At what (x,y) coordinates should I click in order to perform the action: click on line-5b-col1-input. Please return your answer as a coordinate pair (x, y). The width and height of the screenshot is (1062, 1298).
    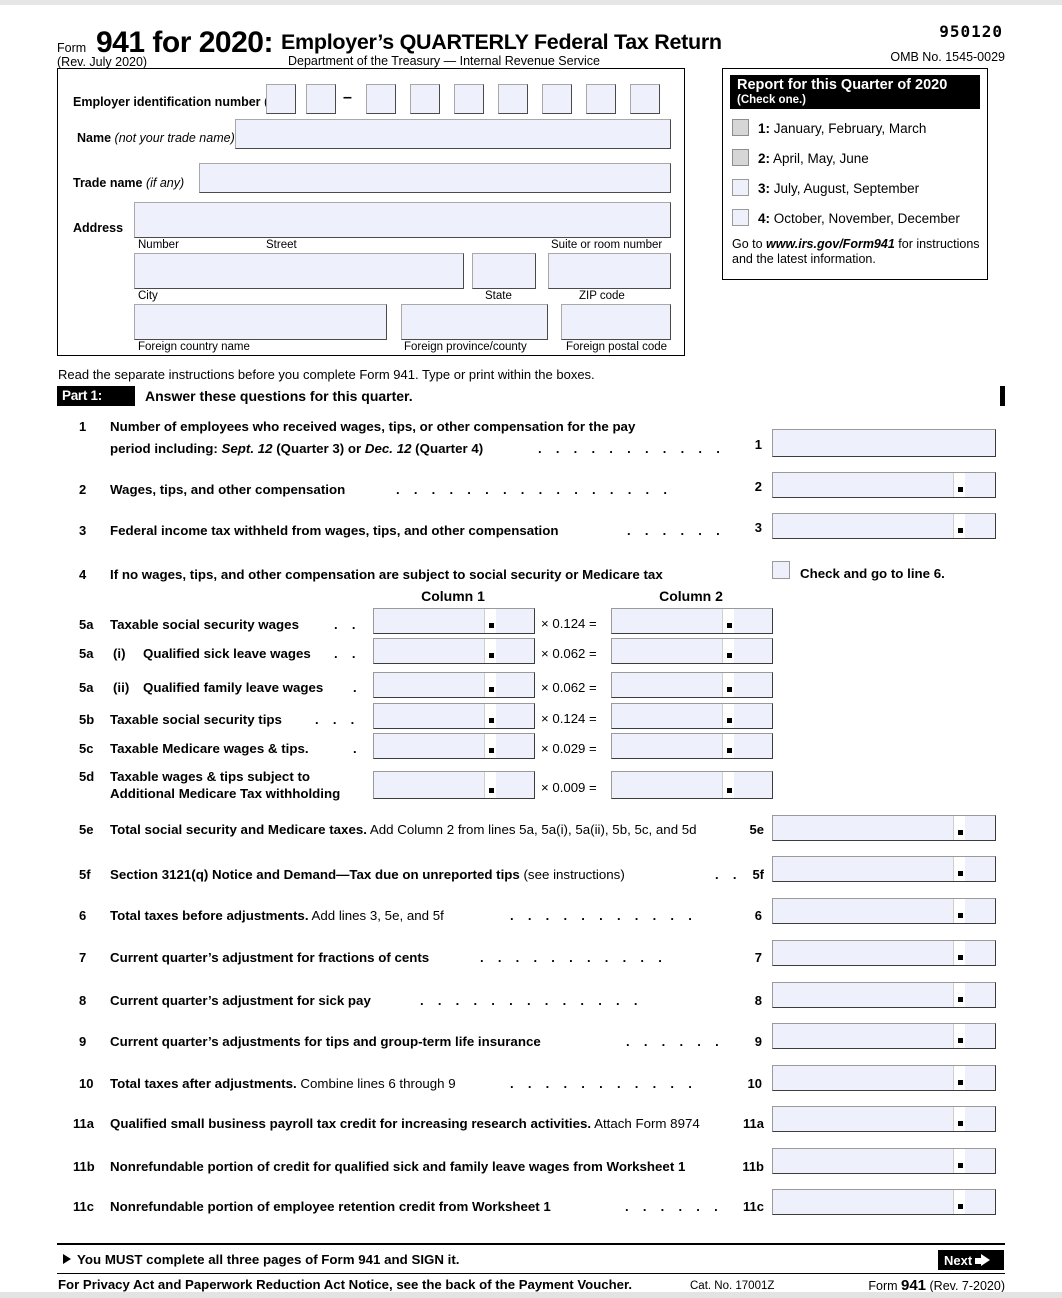
    Looking at the image, I should click on (454, 716).